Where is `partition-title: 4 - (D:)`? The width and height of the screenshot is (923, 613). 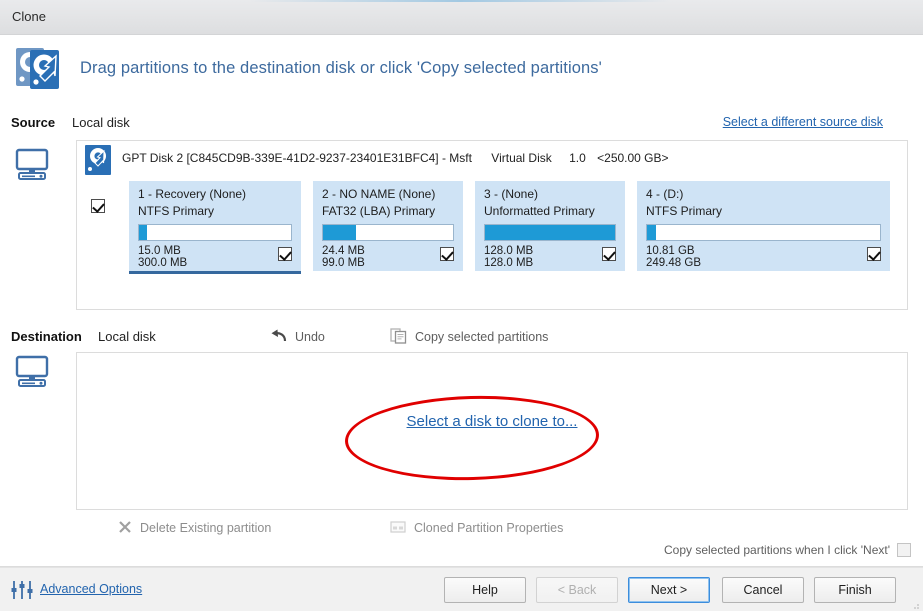 partition-title: 4 - (D:) is located at coordinates (665, 194).